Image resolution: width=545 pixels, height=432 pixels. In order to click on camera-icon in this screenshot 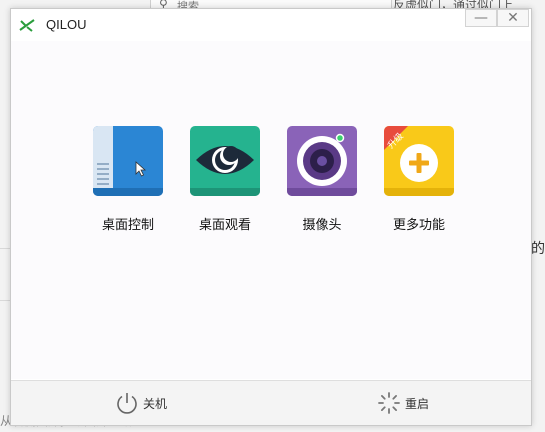, I will do `click(322, 161)`.